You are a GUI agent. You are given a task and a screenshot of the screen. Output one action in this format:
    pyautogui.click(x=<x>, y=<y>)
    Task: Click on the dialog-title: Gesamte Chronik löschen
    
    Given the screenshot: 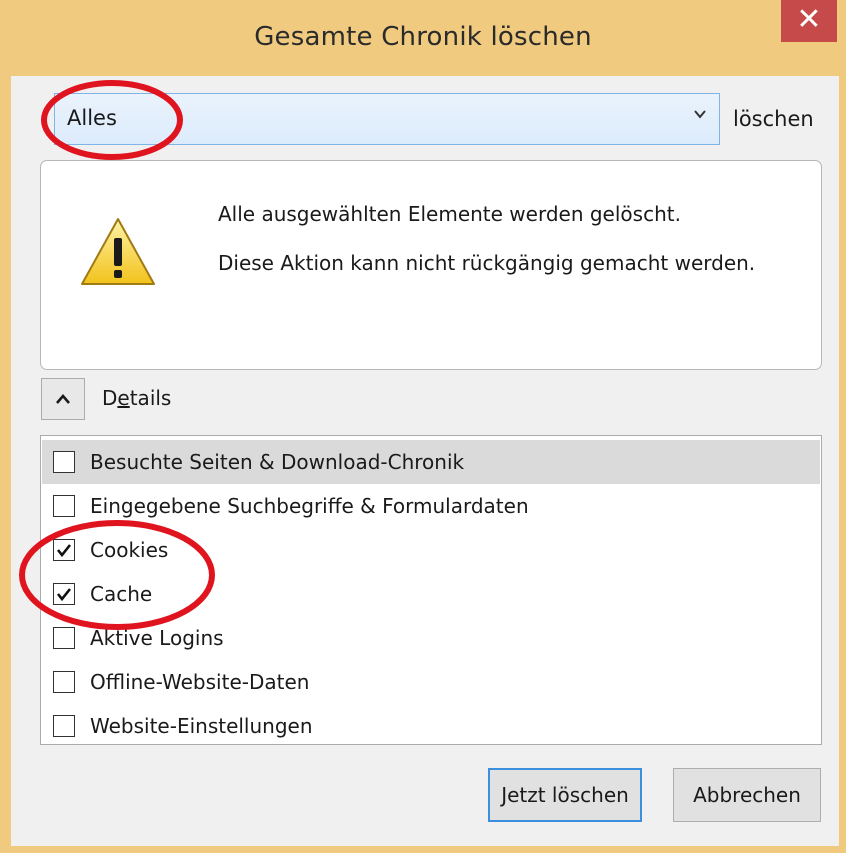 What is the action you would take?
    pyautogui.click(x=423, y=37)
    